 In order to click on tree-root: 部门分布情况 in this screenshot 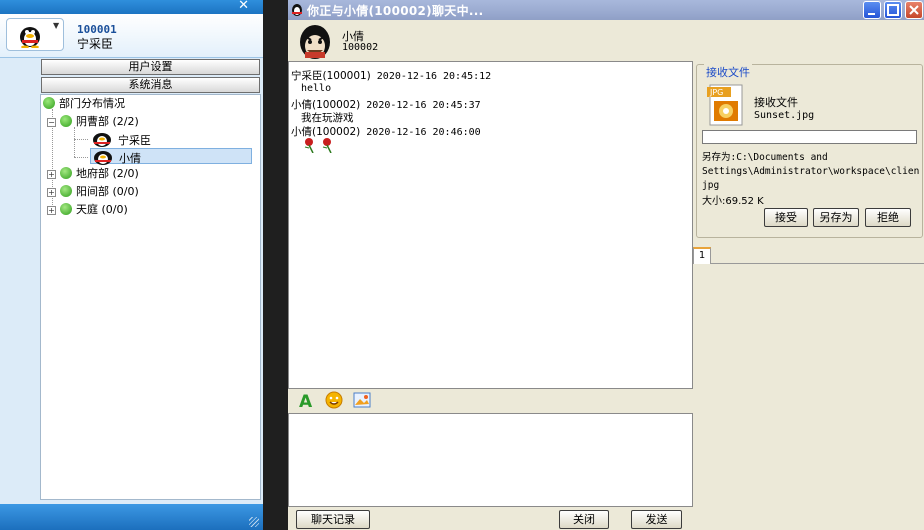, I will do `click(84, 104)`.